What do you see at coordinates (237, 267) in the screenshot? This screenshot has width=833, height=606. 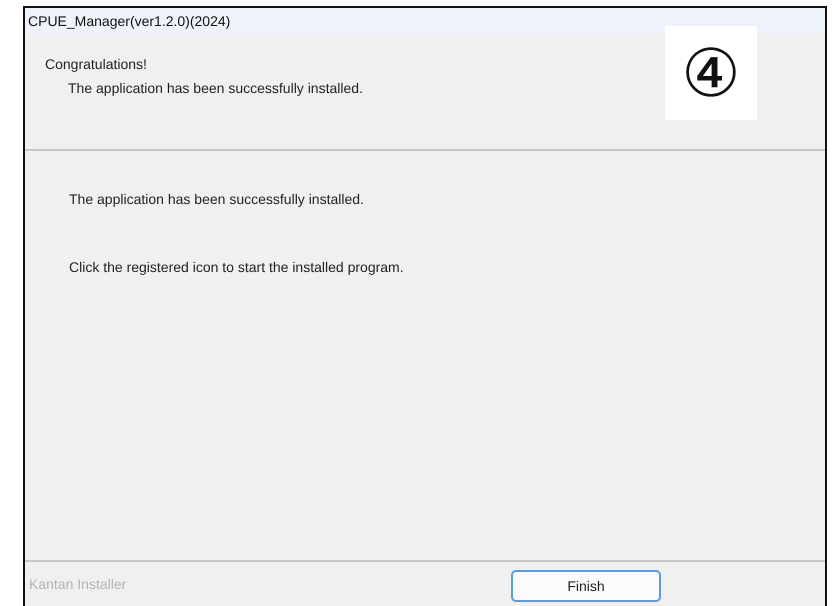 I see `body-text: Click the registered icon to start the installed program.` at bounding box center [237, 267].